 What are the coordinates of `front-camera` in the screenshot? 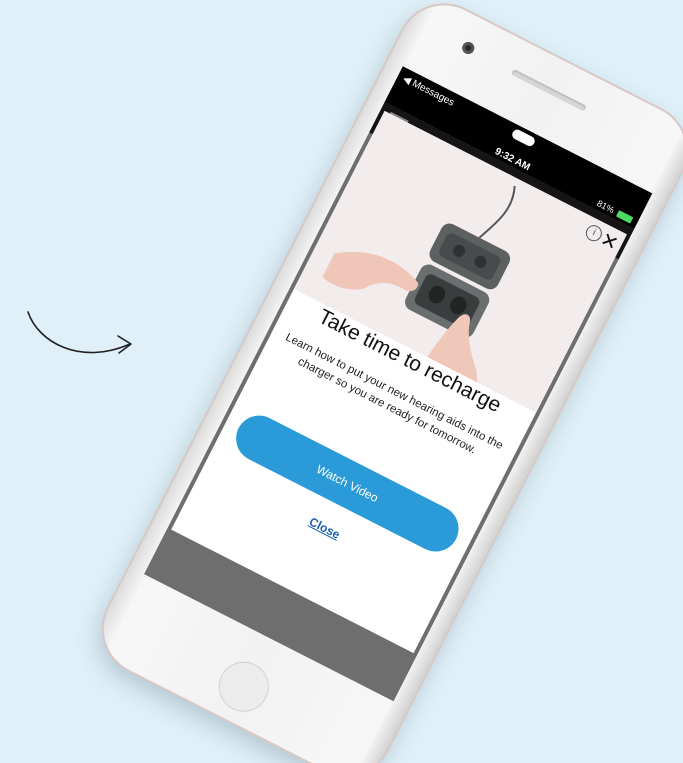 It's located at (468, 48).